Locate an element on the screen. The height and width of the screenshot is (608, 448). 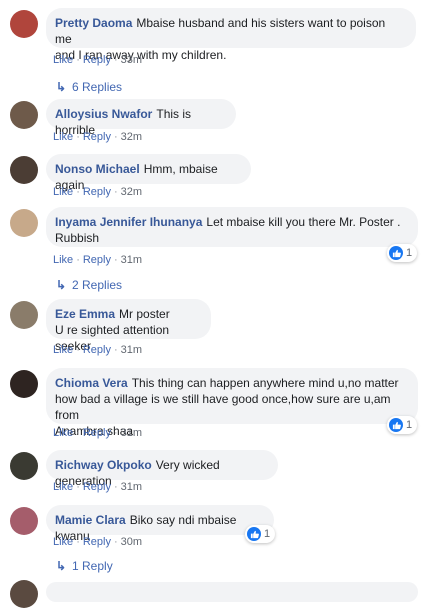
comment-actions: Like · Reply · 33m is located at coordinates (97, 60).